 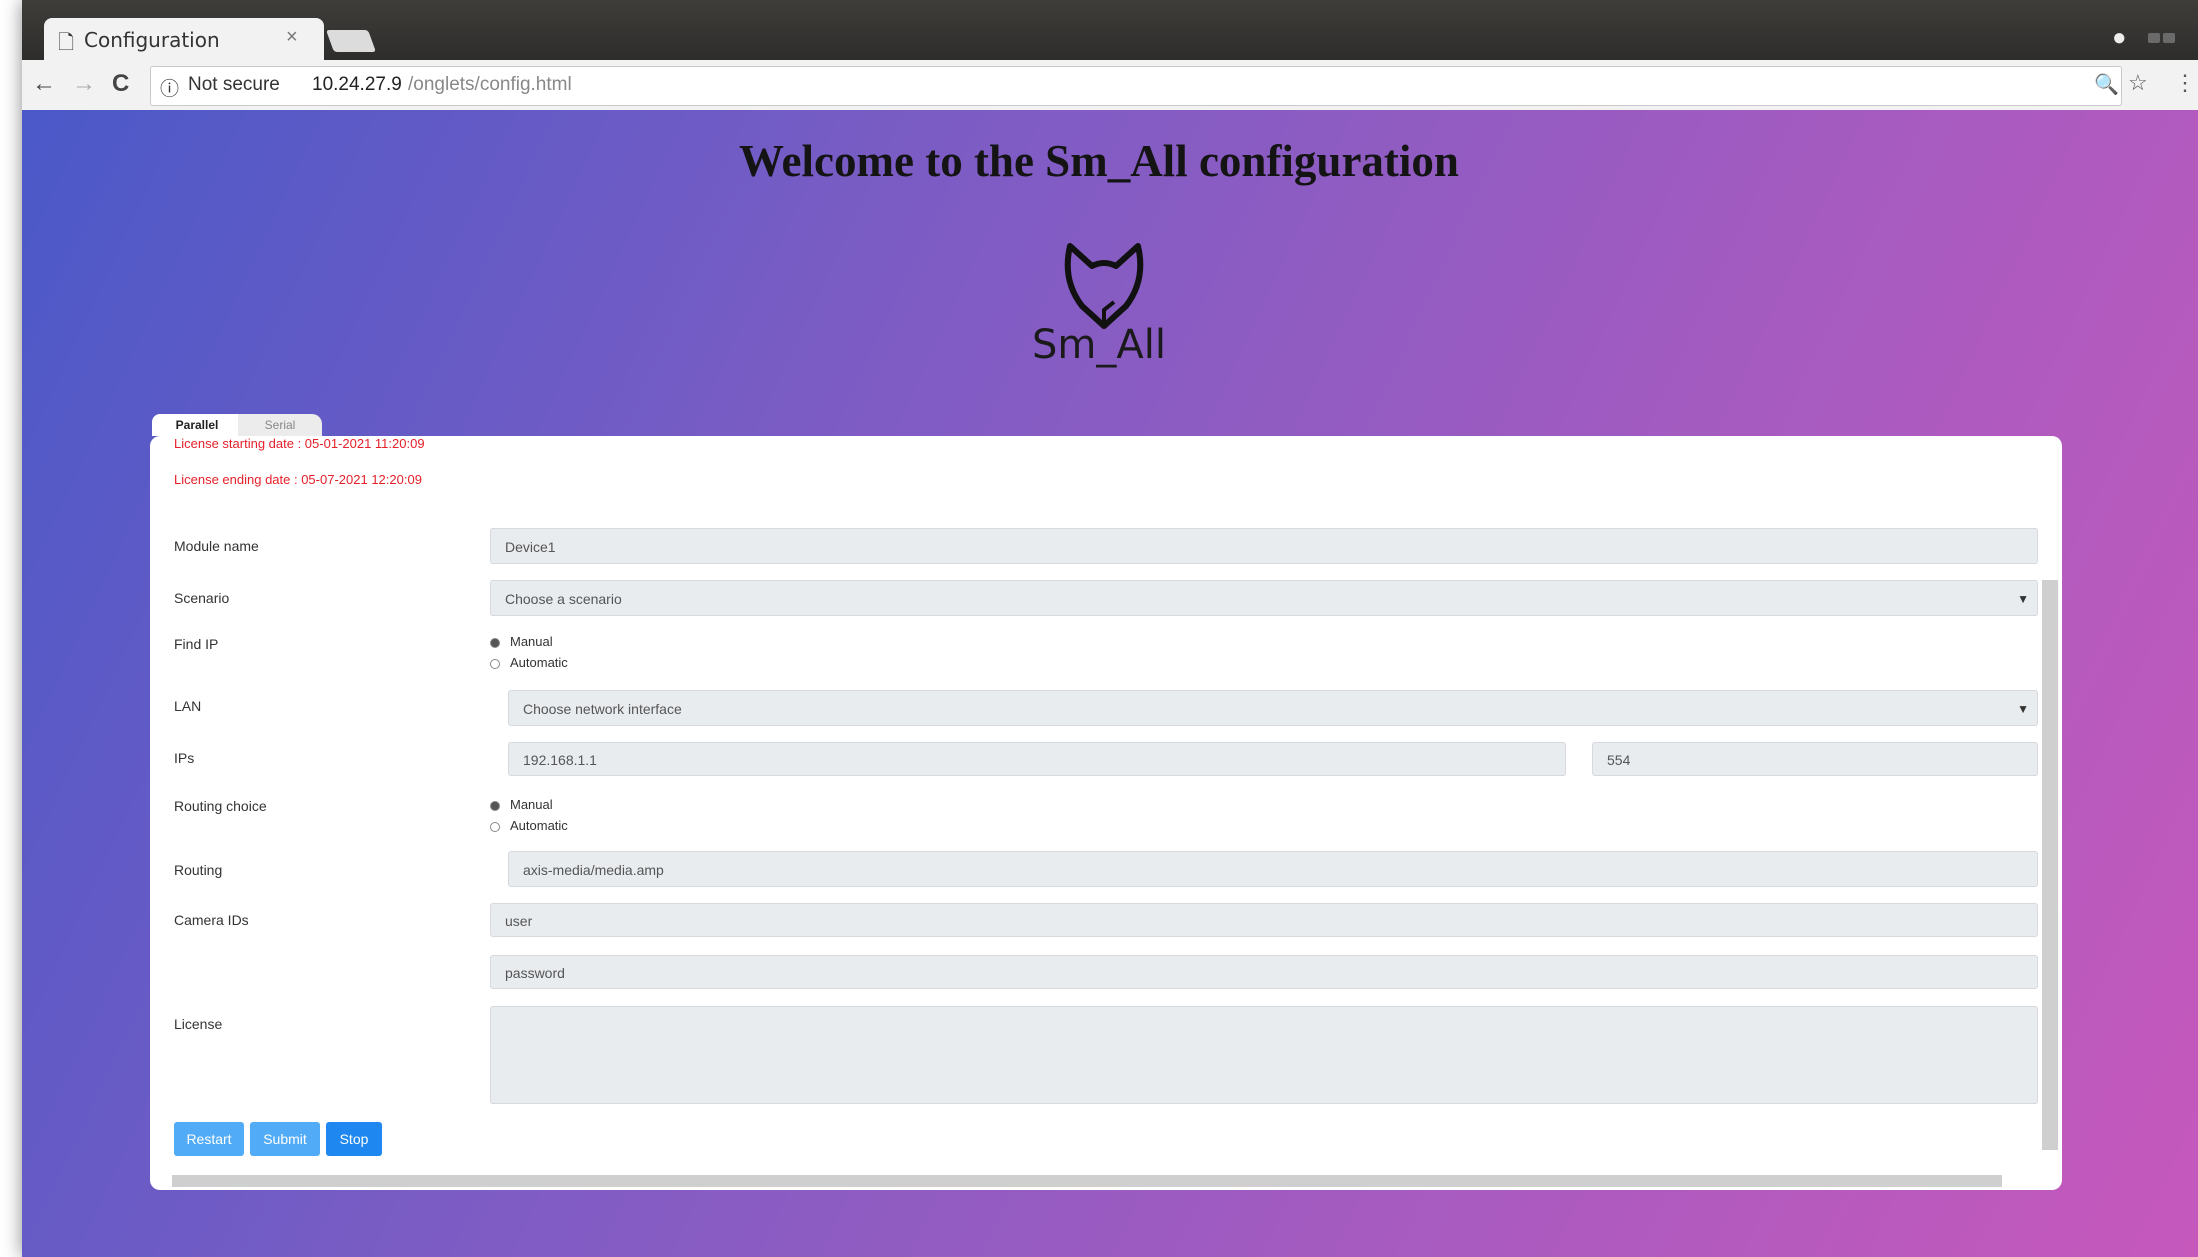 What do you see at coordinates (1104, 286) in the screenshot?
I see `fox-logo-icon` at bounding box center [1104, 286].